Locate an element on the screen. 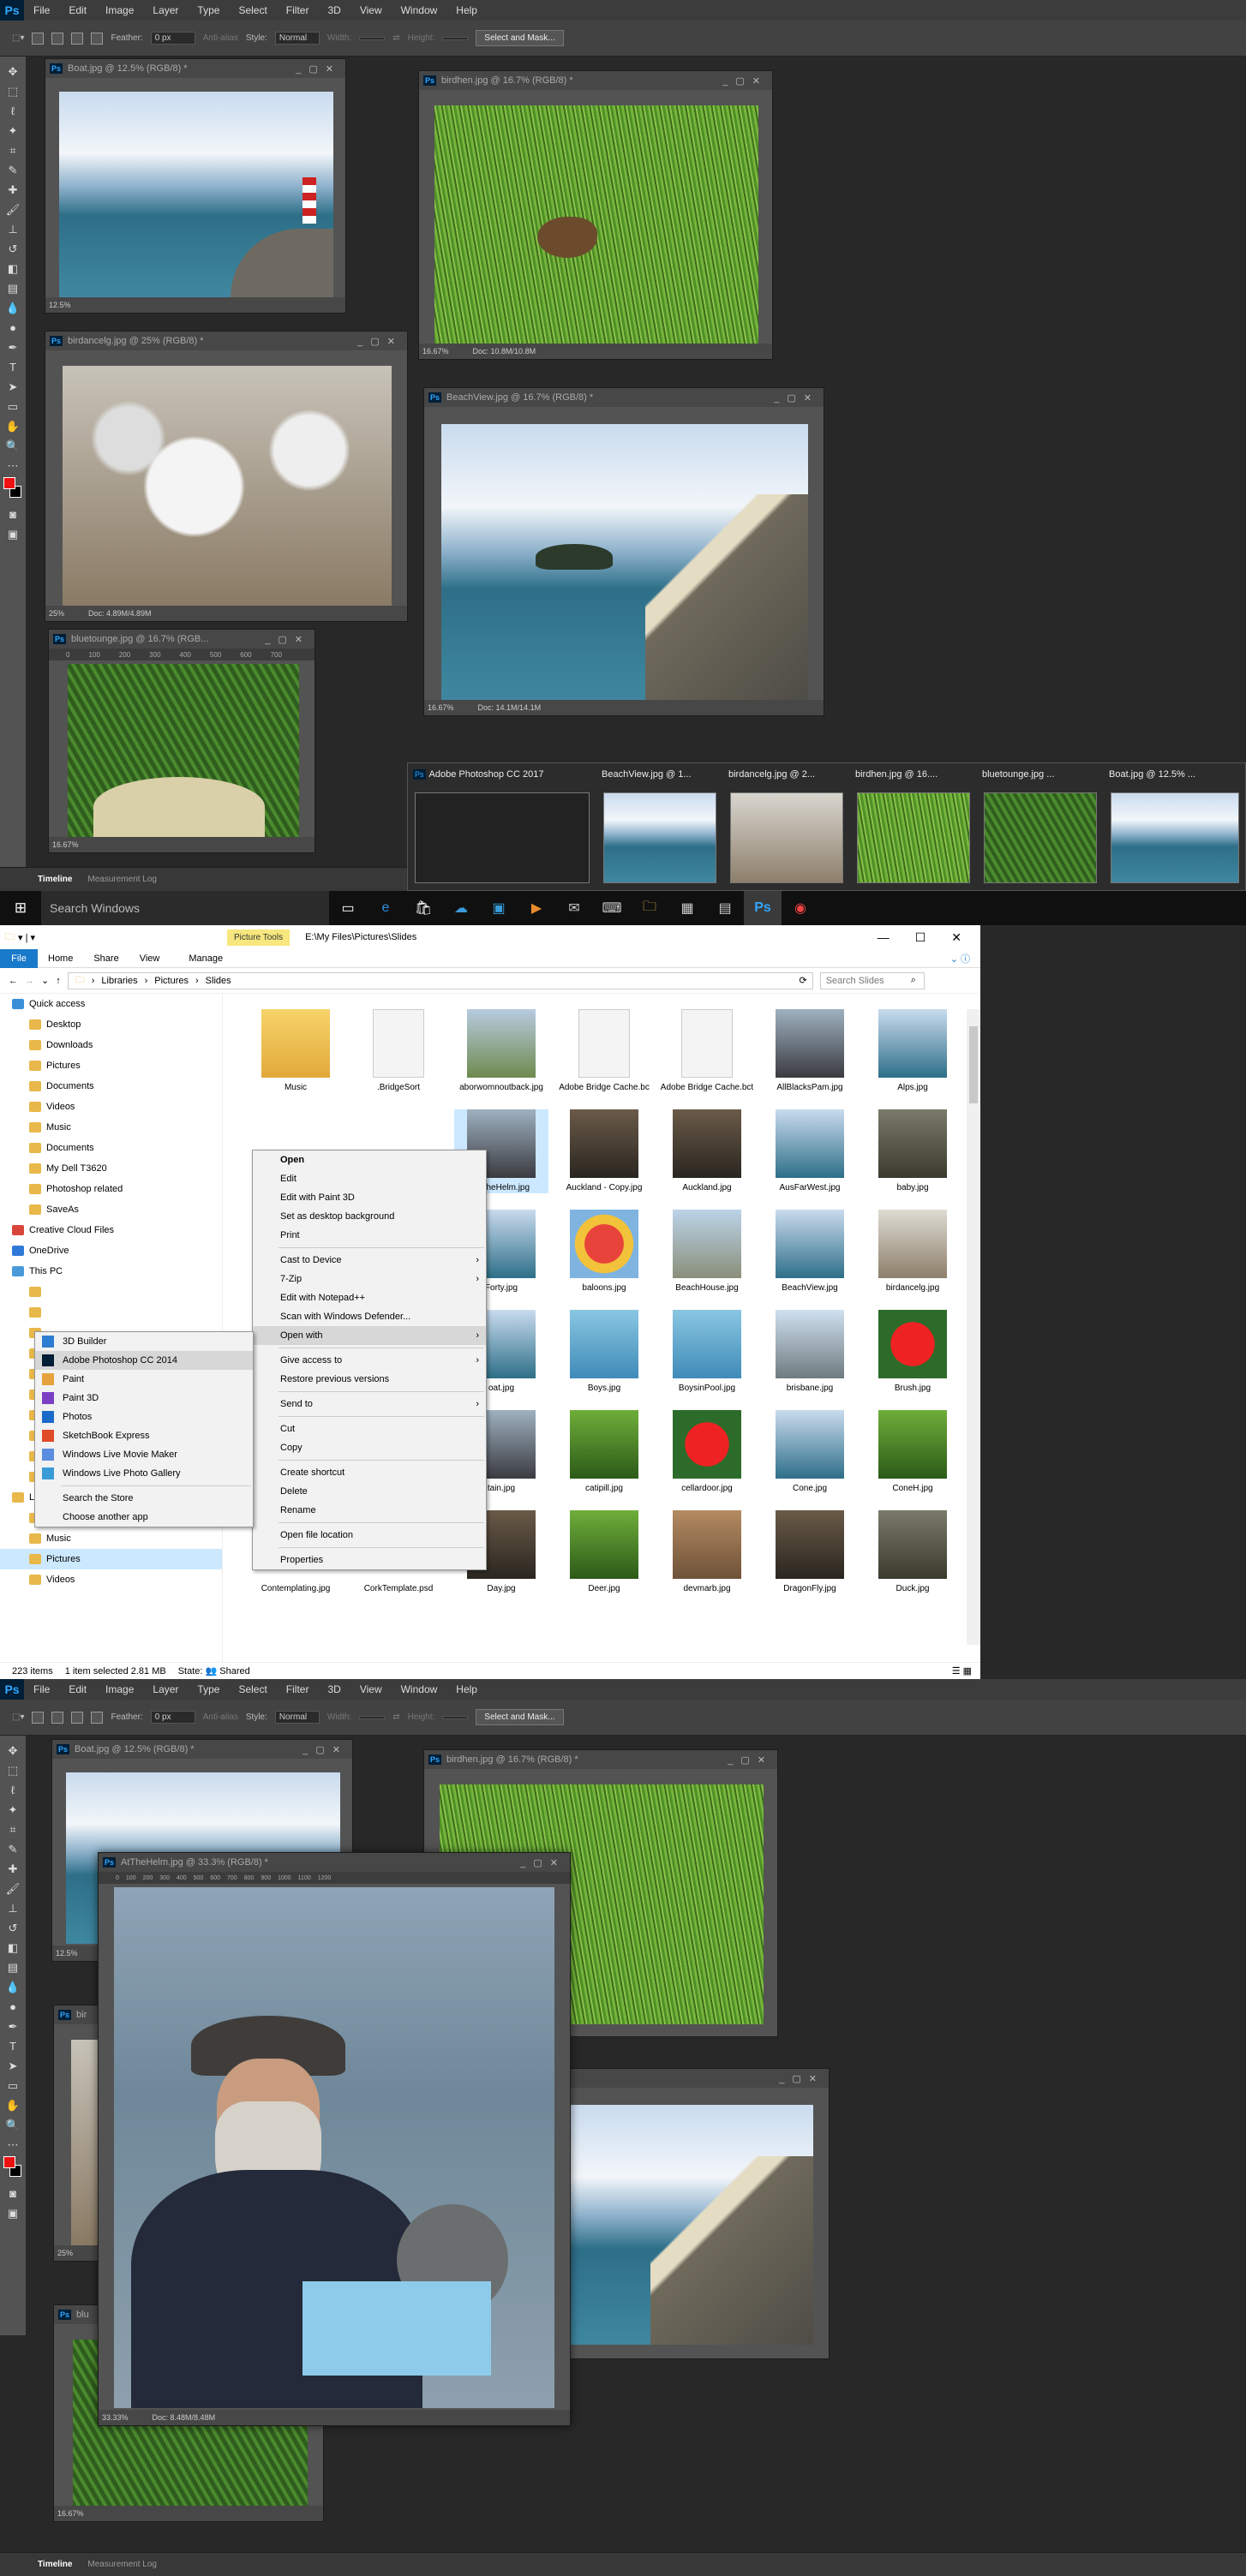  sidebar-item: Quick access is located at coordinates (111, 1004).